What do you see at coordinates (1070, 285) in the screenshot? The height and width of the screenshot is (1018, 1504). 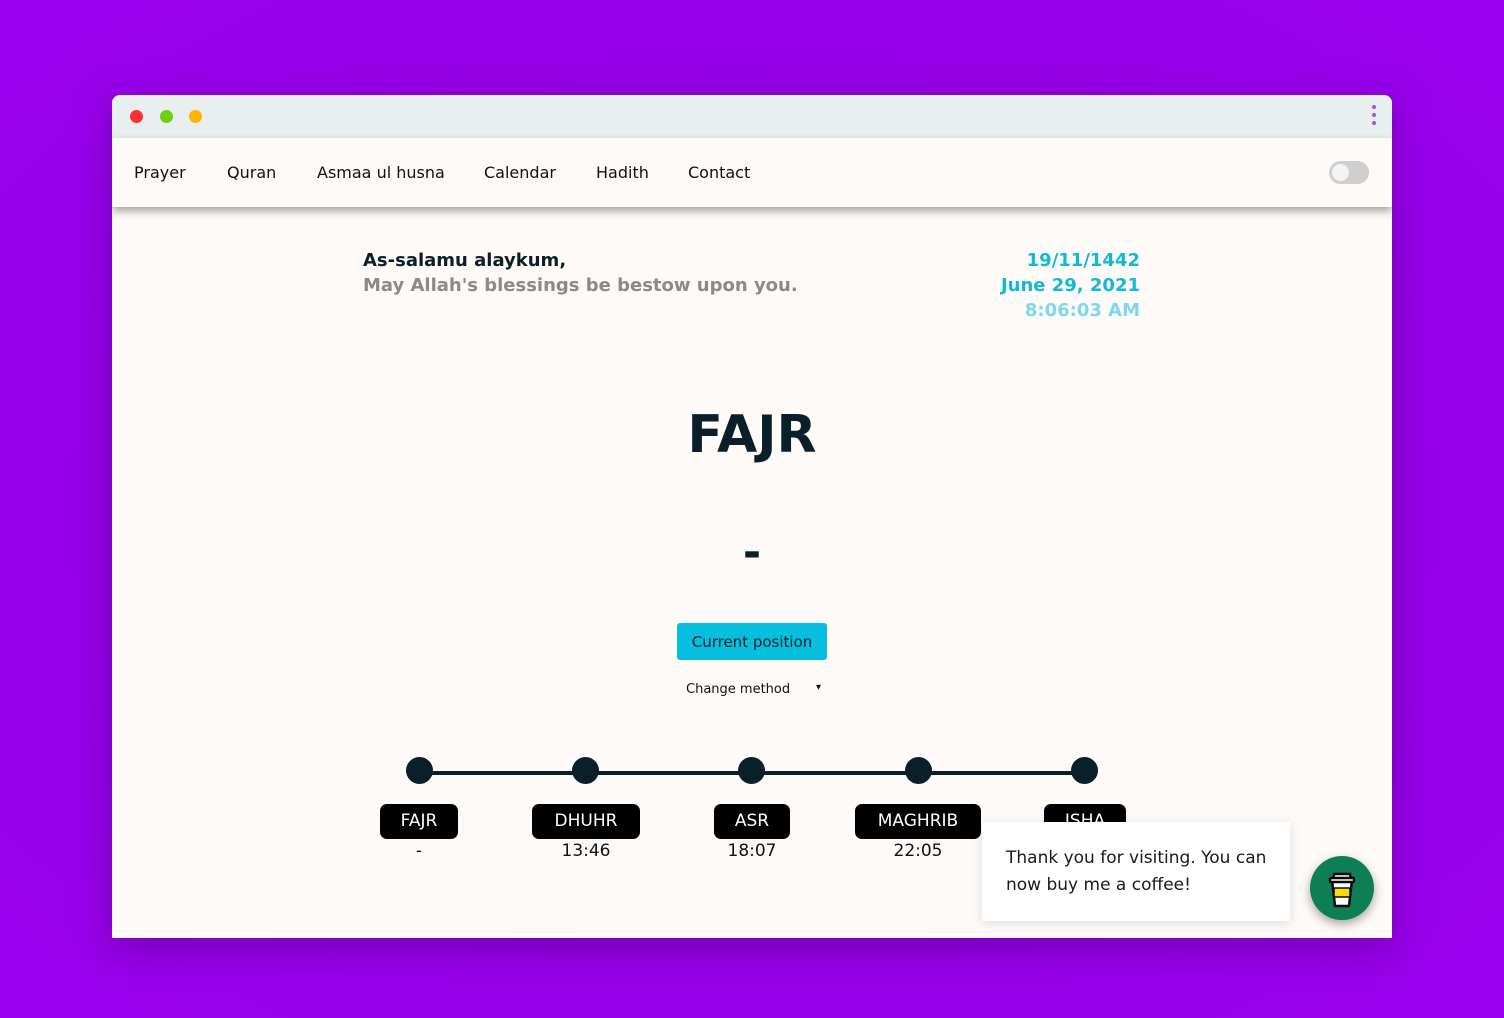 I see `gregorian-date: June 29, 2021` at bounding box center [1070, 285].